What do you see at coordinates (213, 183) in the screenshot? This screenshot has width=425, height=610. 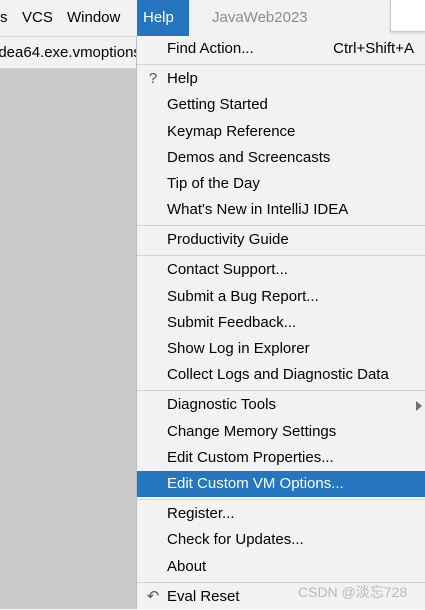 I see `menu-tip-of-the-day-label: Tip of the Day` at bounding box center [213, 183].